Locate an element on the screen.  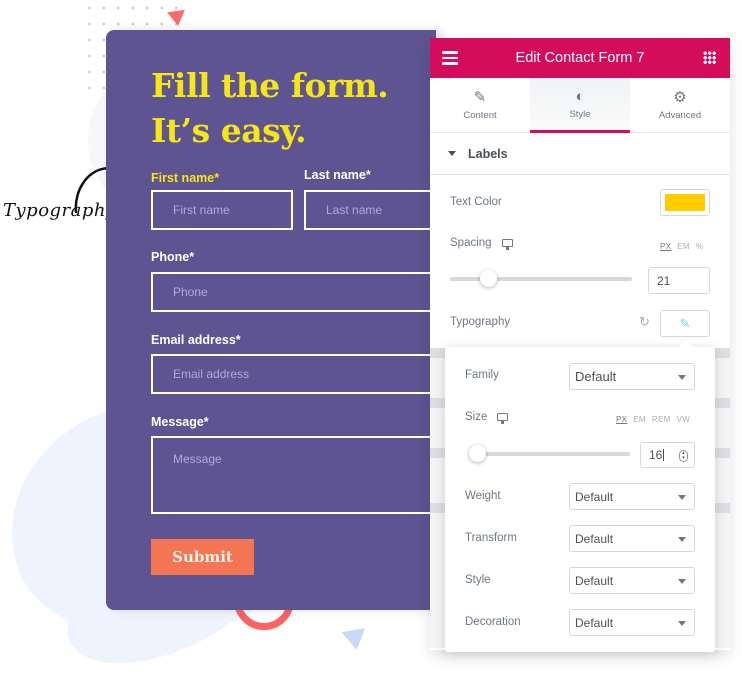
last-name-input: Last name is located at coordinates (374, 210).